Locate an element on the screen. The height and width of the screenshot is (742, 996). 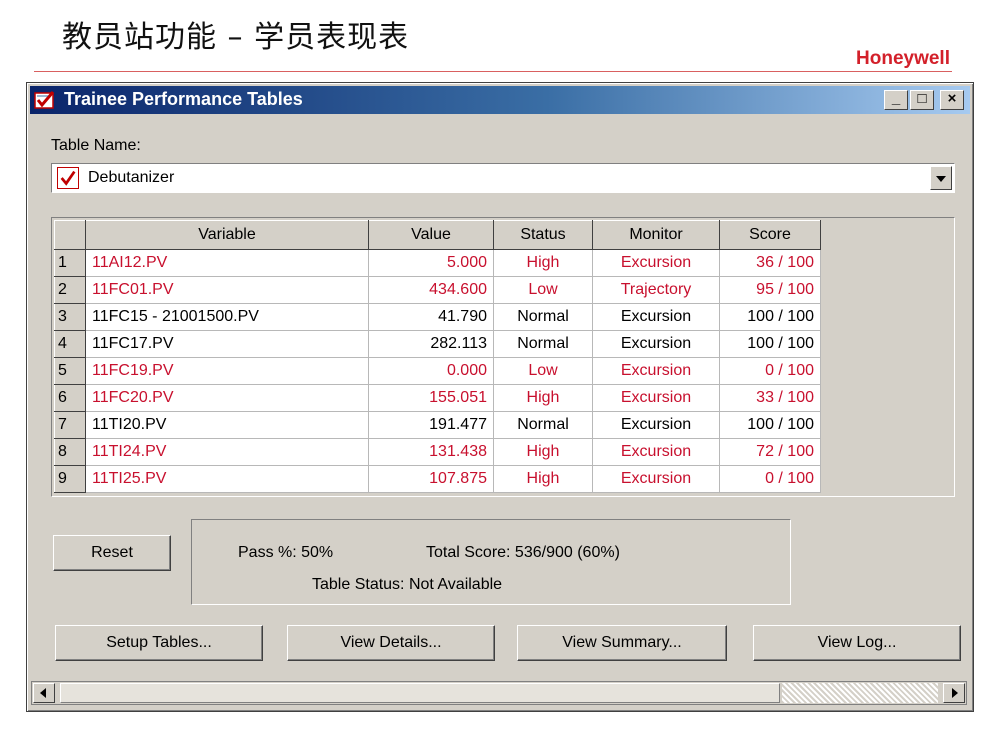
column-header-value: Value is located at coordinates (431, 235).